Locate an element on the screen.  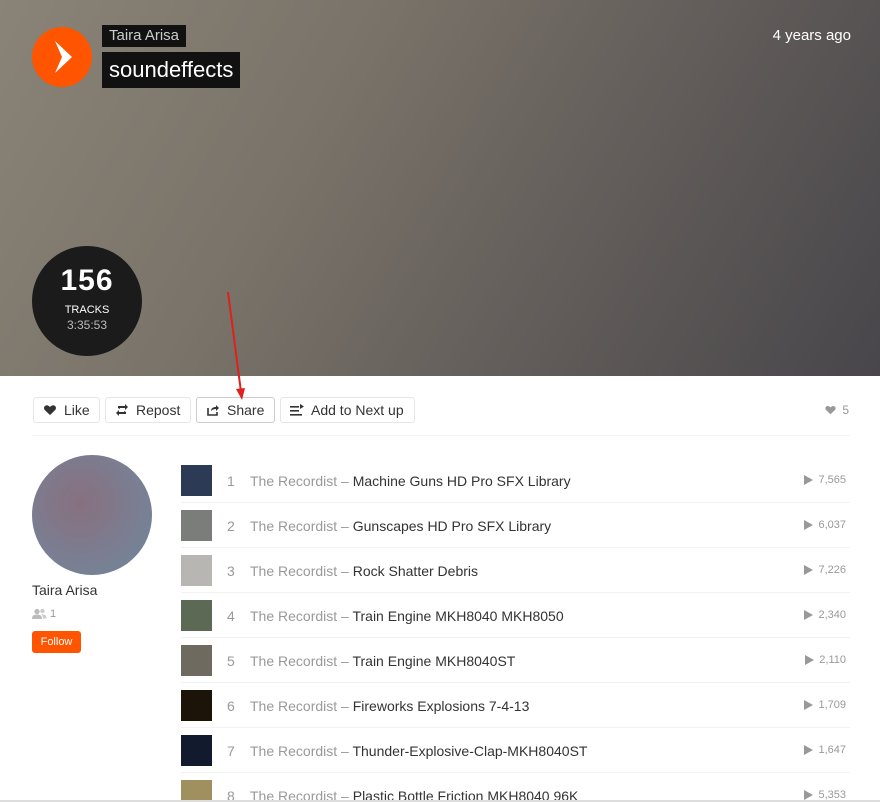
track-title: Fireworks Explosions 7-4-13 is located at coordinates (441, 706).